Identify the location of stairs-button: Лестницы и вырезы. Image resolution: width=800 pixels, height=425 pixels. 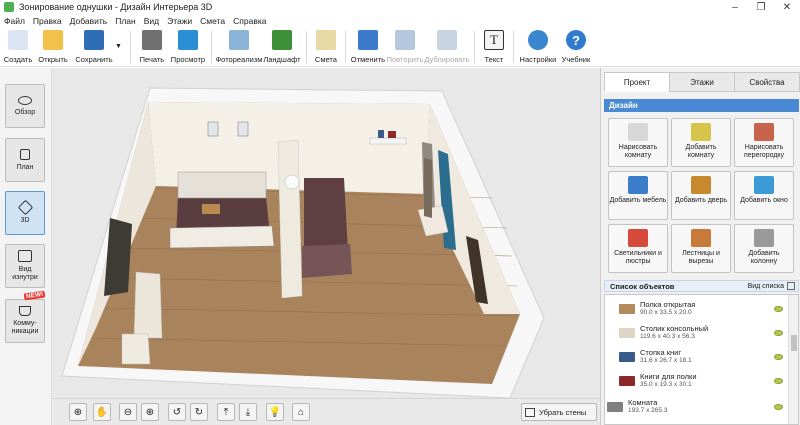
(701, 248).